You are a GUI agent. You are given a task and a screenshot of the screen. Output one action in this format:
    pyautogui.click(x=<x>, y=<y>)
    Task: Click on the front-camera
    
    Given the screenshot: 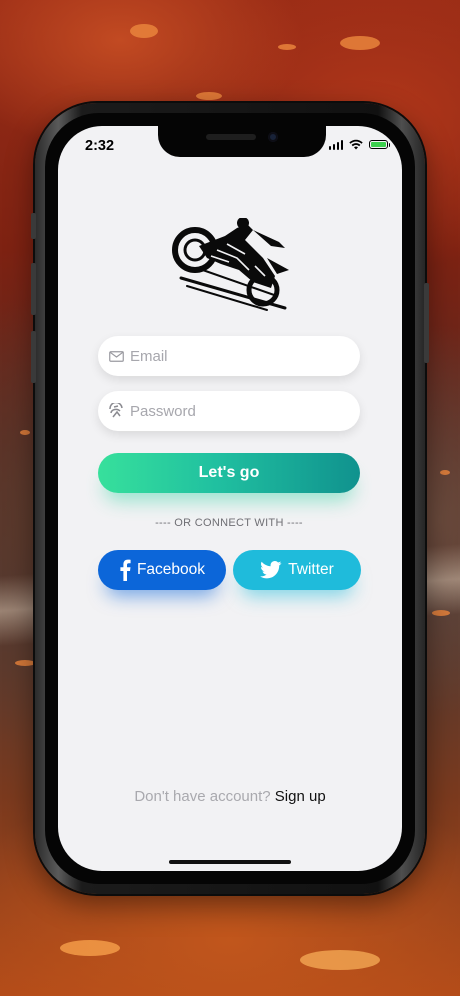 What is the action you would take?
    pyautogui.click(x=273, y=137)
    